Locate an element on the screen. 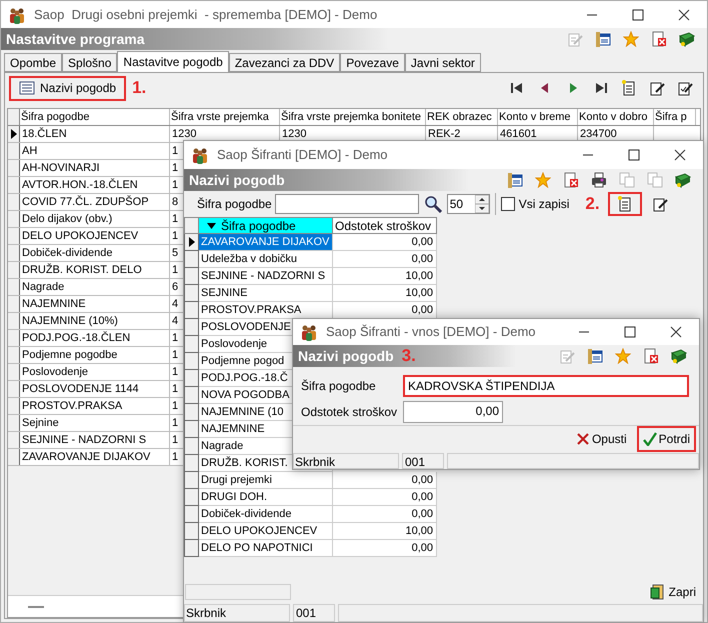  edit-check-icon is located at coordinates (685, 88).